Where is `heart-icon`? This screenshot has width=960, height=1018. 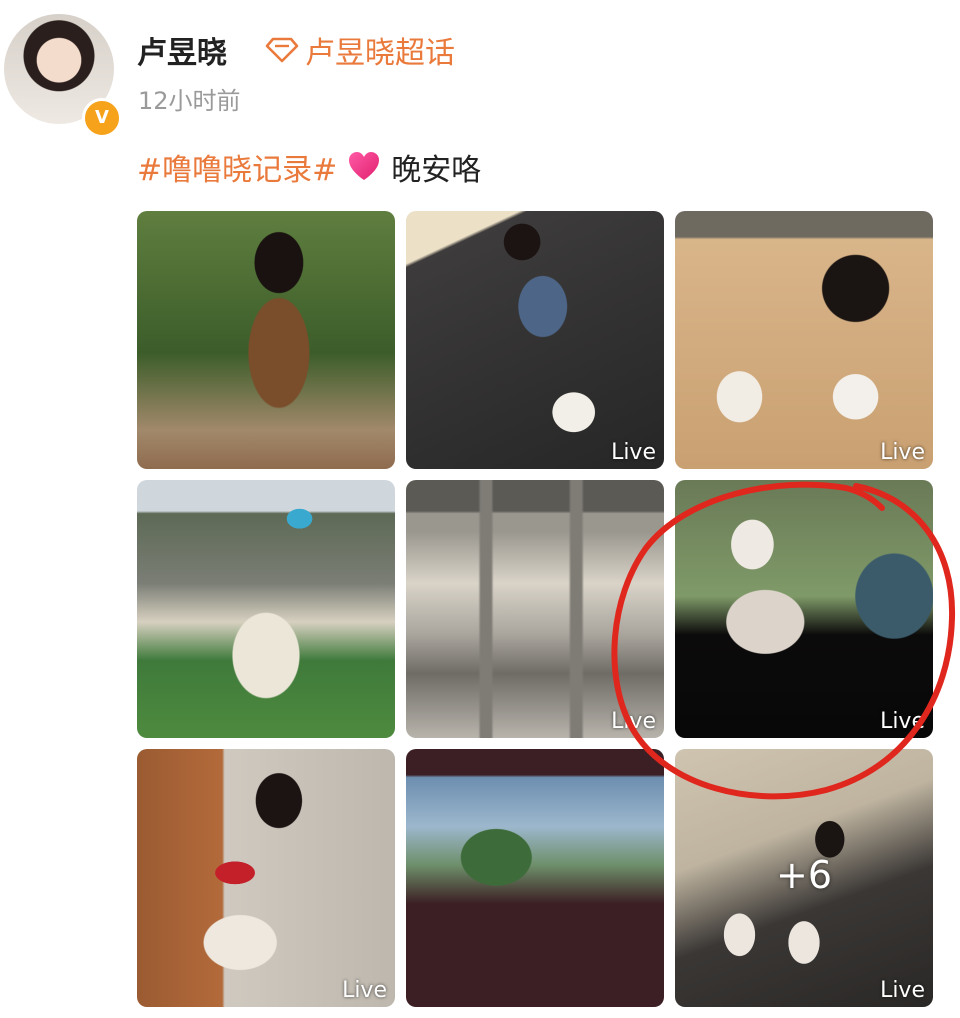
heart-icon is located at coordinates (364, 166).